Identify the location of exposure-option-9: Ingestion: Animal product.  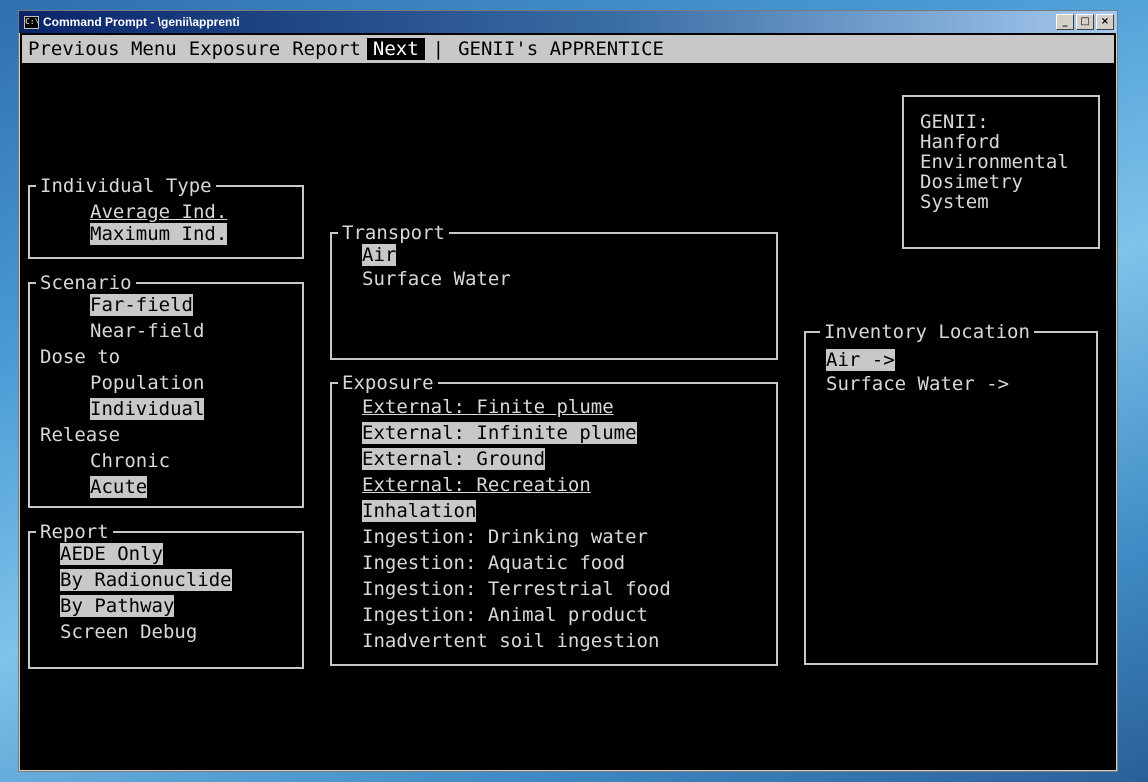
(505, 615).